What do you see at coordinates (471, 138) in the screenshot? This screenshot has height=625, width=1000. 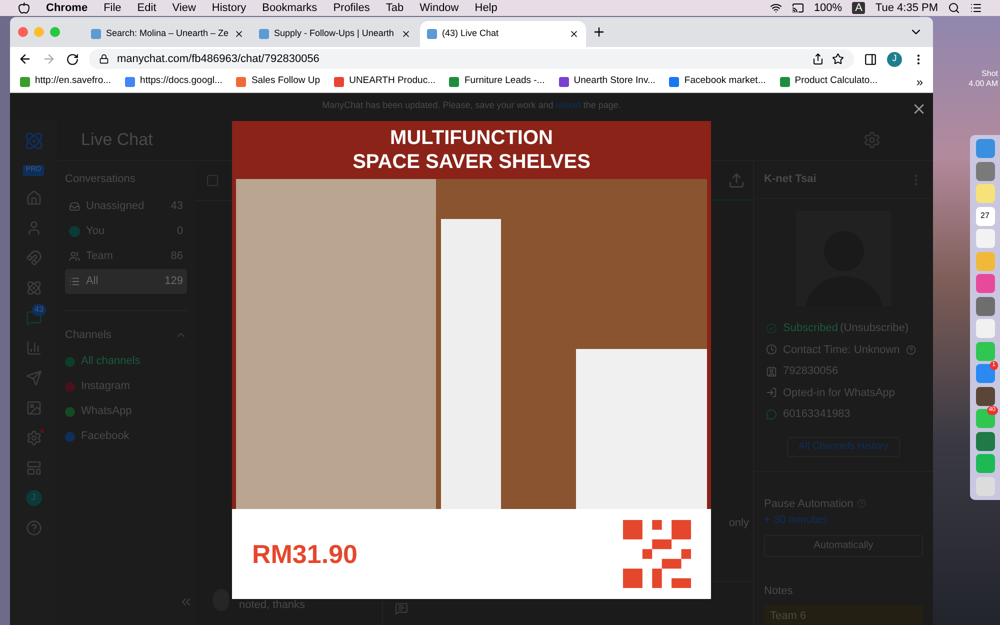 I see `ad-title: MULTIFUNCTION` at bounding box center [471, 138].